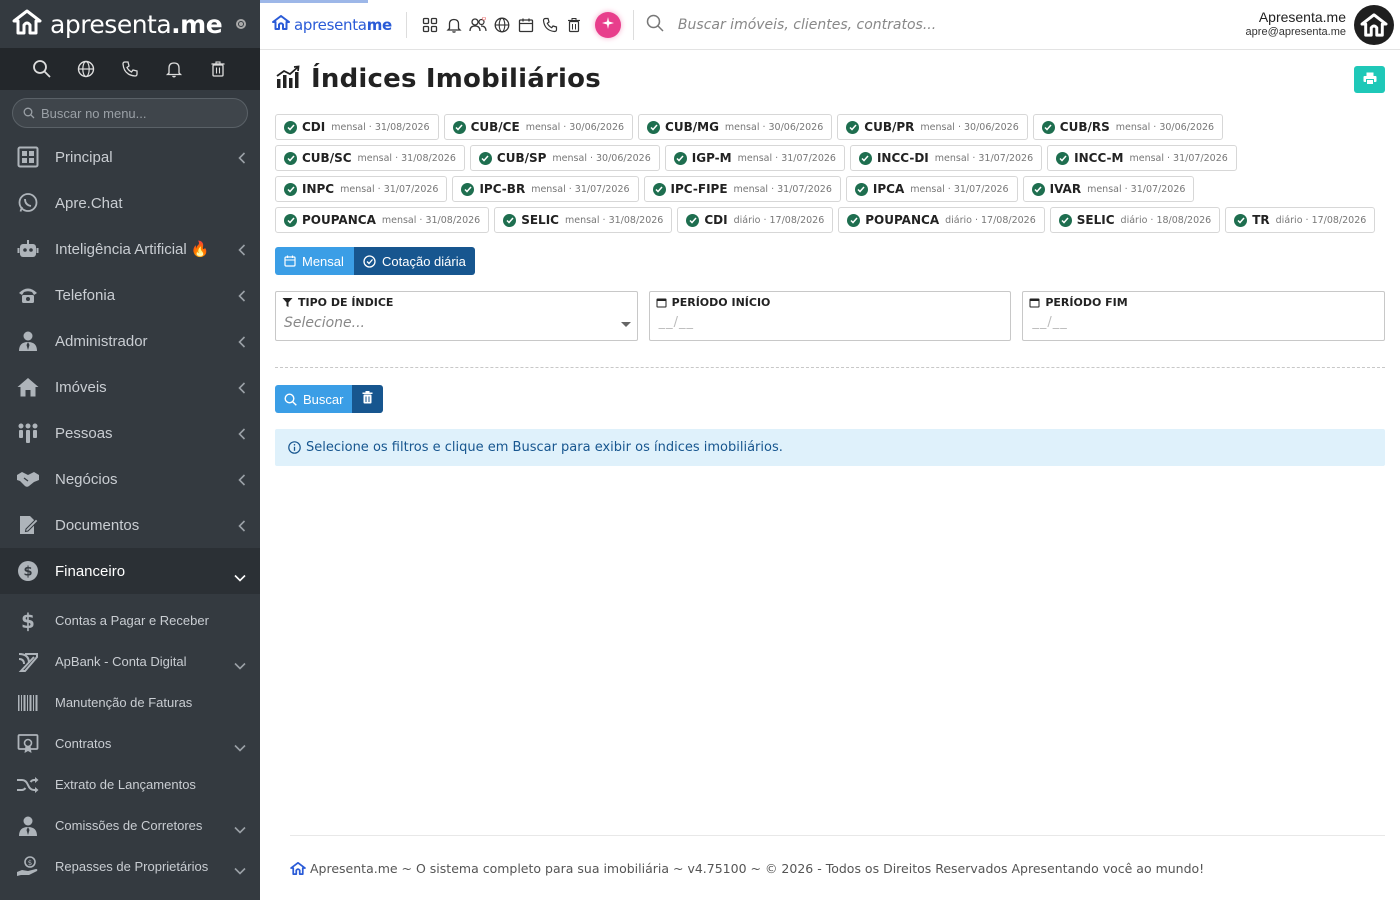  Describe the element at coordinates (1142, 158) in the screenshot. I see `index-chip: INCC-M mensal · 31/07/2026` at that location.